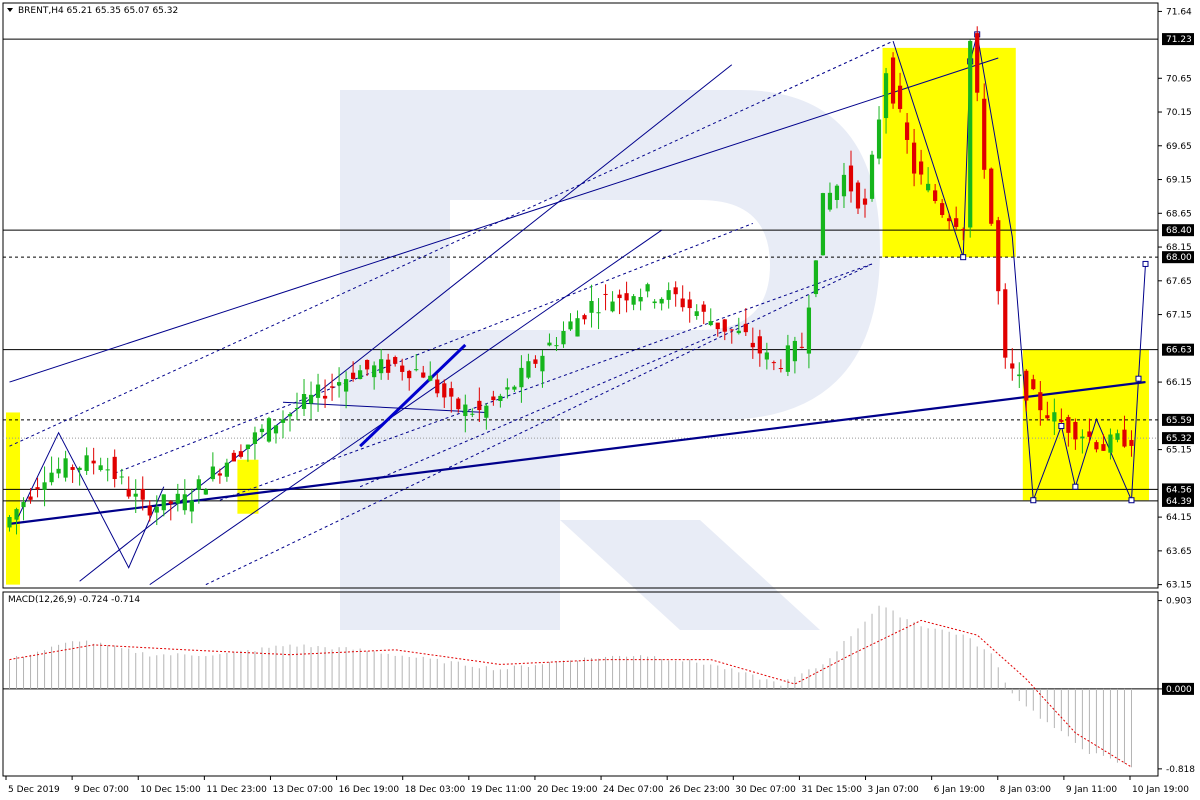 Image resolution: width=1200 pixels, height=800 pixels. What do you see at coordinates (1179, 316) in the screenshot?
I see `price-tick-label: 67.15` at bounding box center [1179, 316].